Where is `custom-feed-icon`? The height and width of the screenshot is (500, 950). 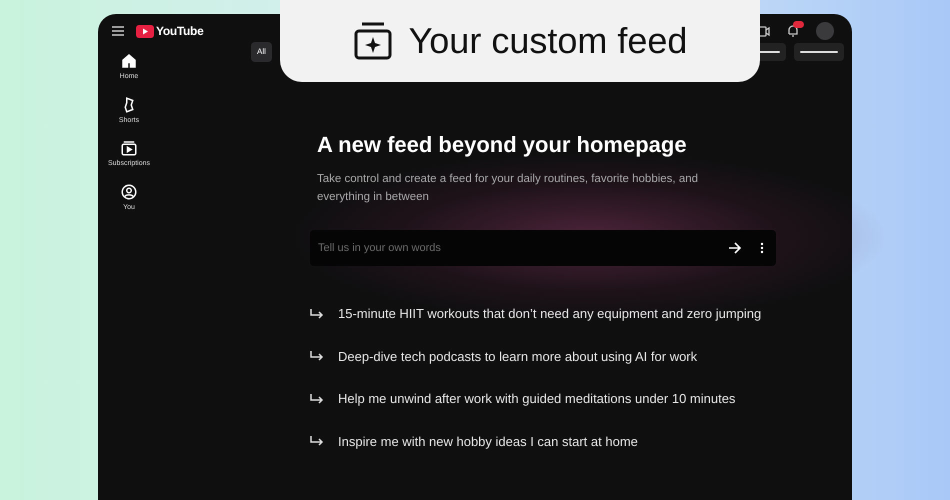 custom-feed-icon is located at coordinates (372, 41).